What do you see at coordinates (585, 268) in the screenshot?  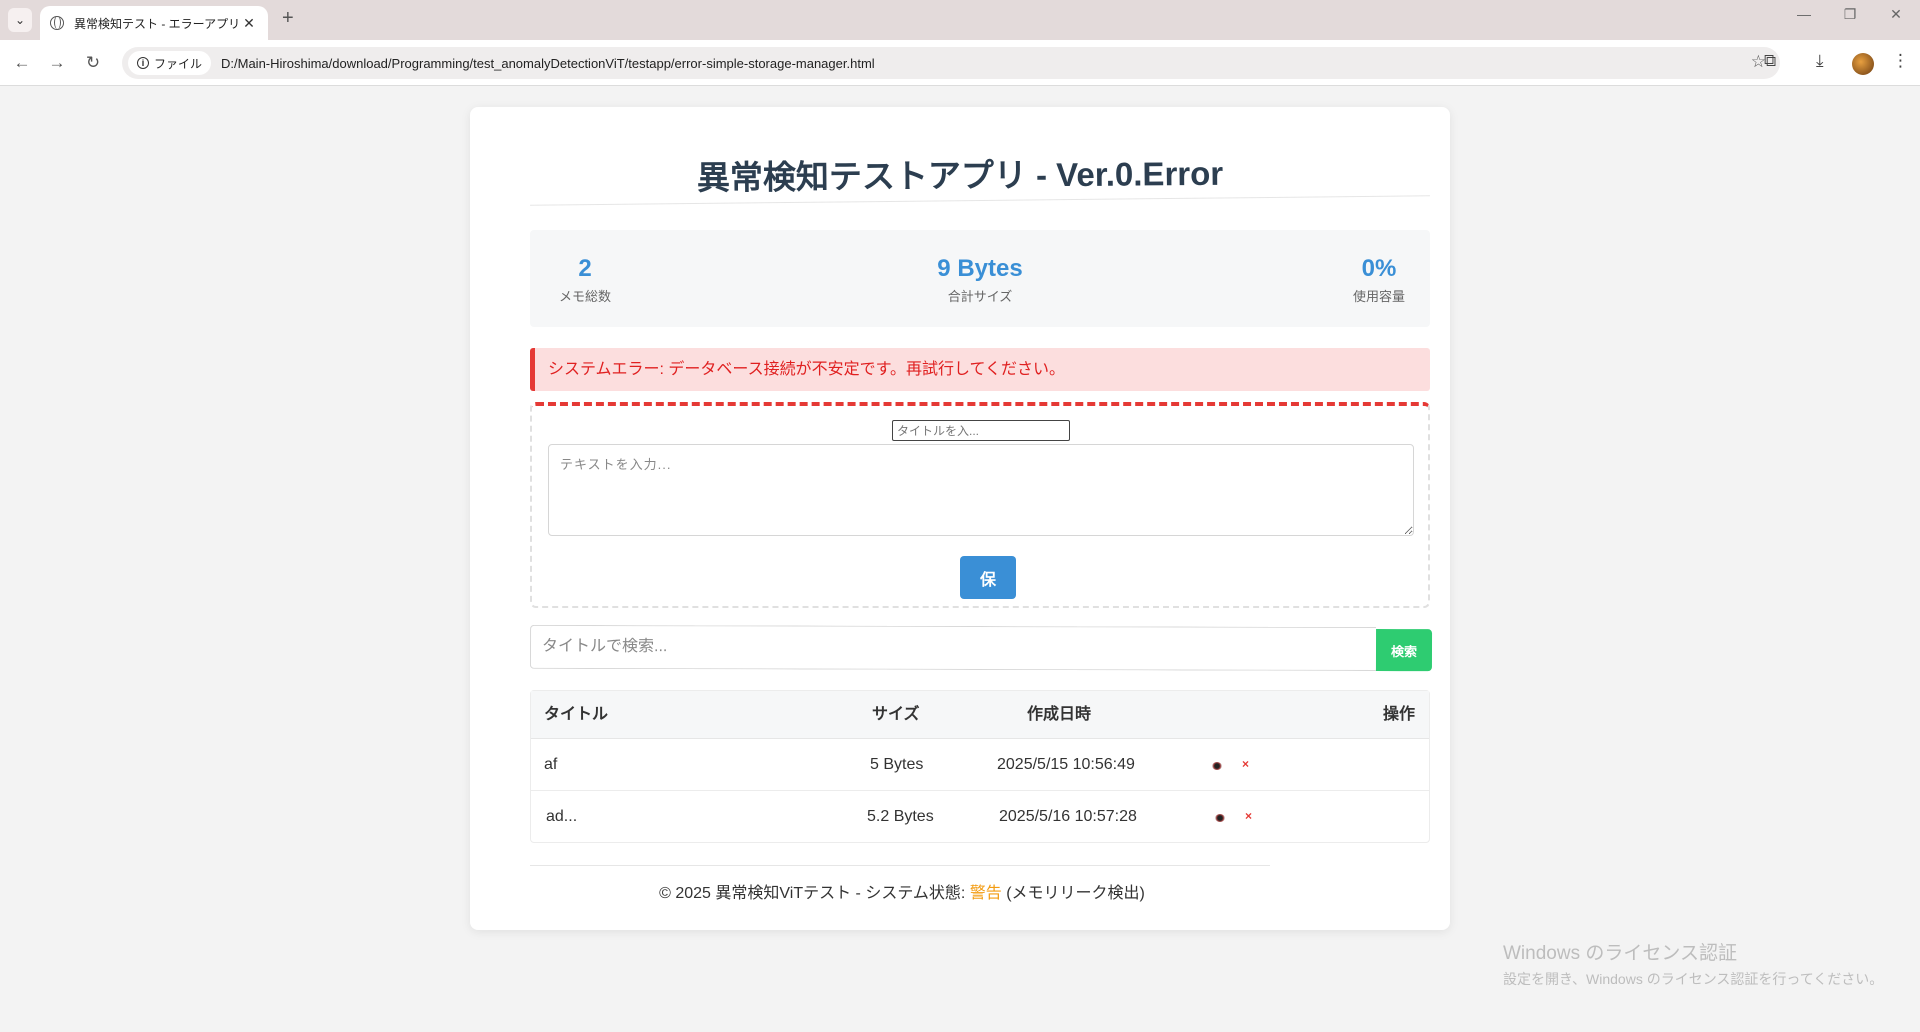 I see `memo-count-value: 2` at bounding box center [585, 268].